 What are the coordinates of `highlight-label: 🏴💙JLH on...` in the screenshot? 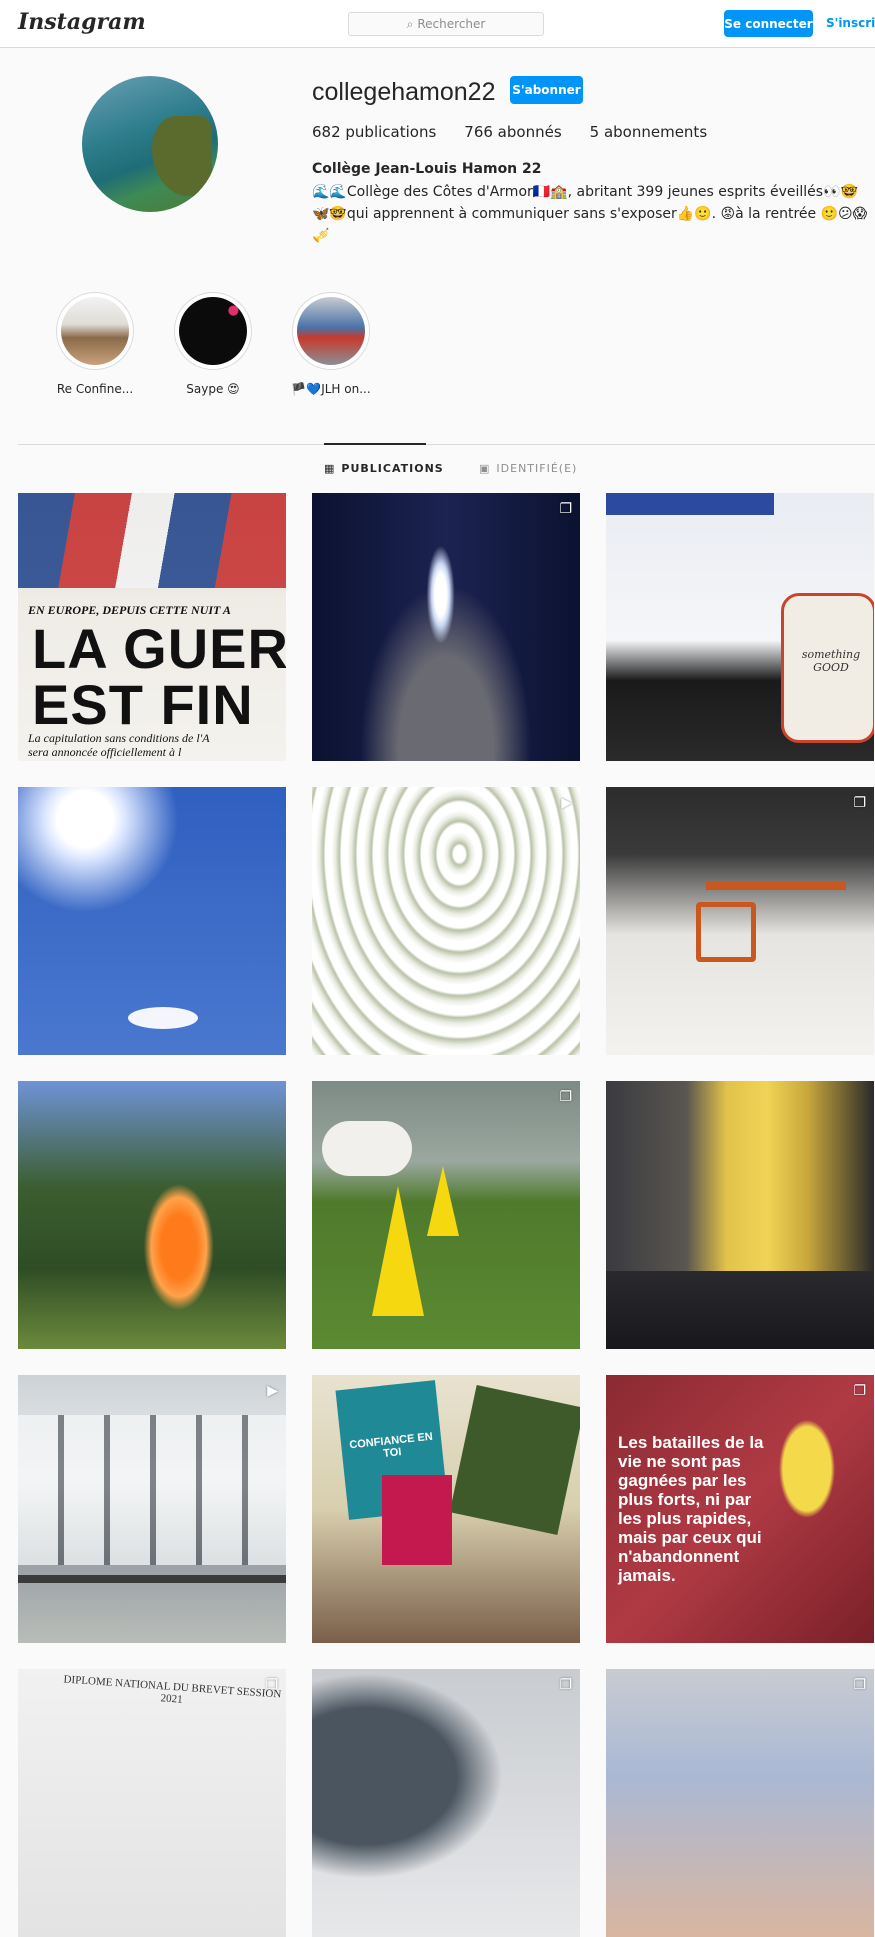 It's located at (331, 389).